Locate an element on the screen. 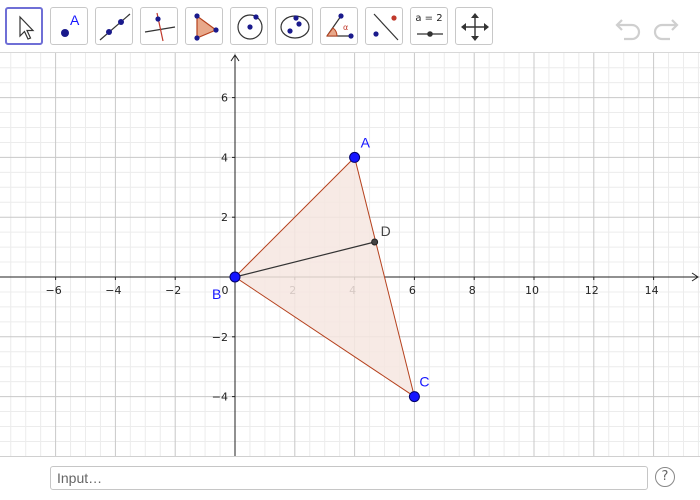  perpendicular-line-tool-button is located at coordinates (159, 26).